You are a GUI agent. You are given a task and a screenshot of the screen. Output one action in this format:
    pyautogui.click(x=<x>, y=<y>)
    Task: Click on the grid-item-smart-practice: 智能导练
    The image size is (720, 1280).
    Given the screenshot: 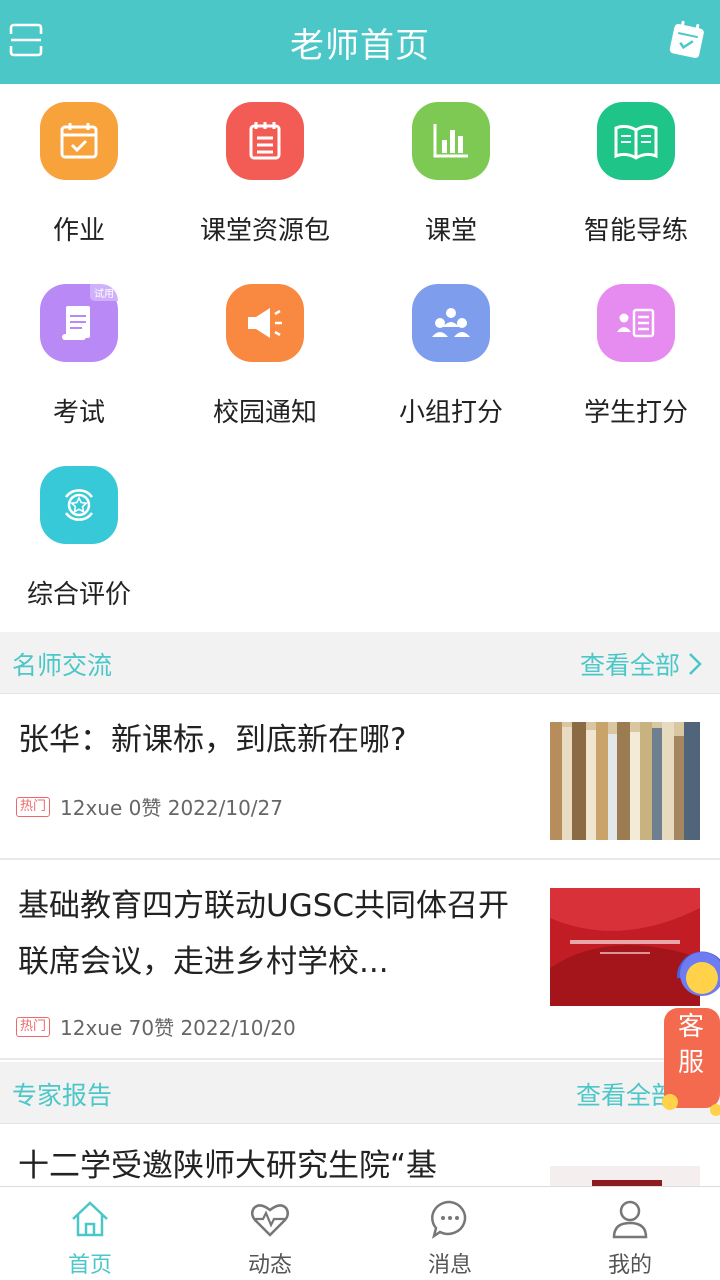 What is the action you would take?
    pyautogui.click(x=633, y=175)
    